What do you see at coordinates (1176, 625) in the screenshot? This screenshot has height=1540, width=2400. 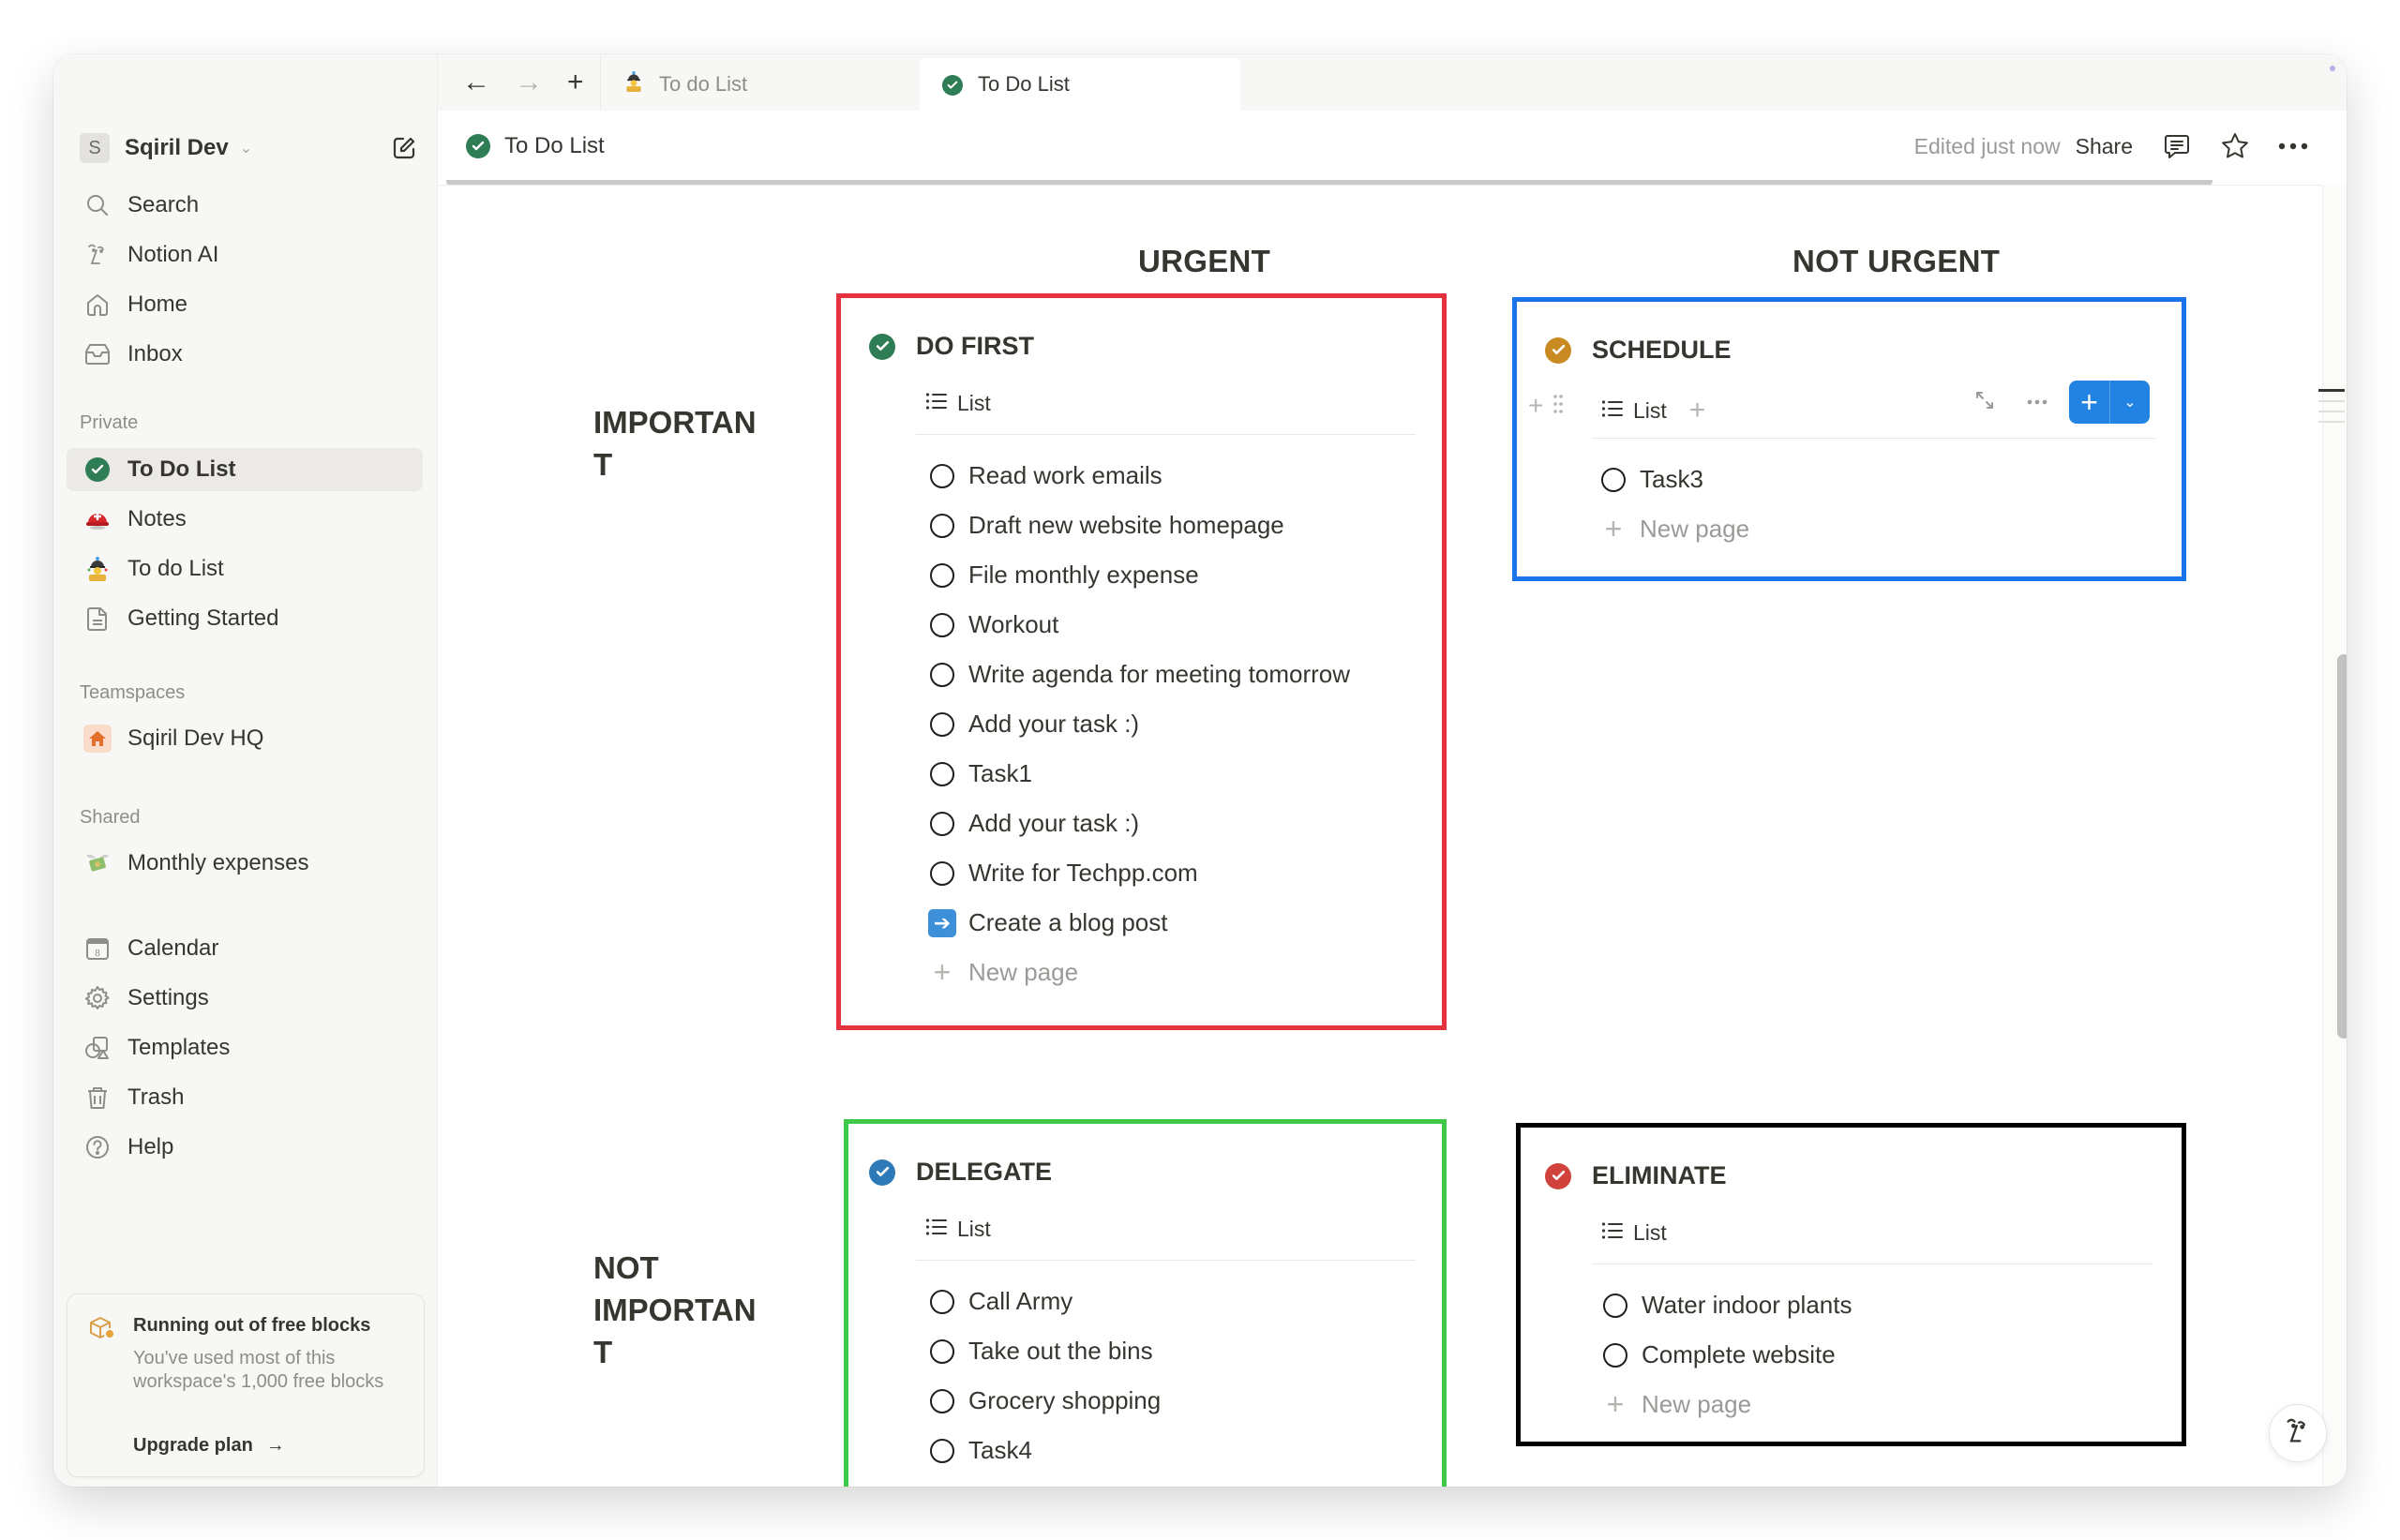 I see `list-item: Workout` at bounding box center [1176, 625].